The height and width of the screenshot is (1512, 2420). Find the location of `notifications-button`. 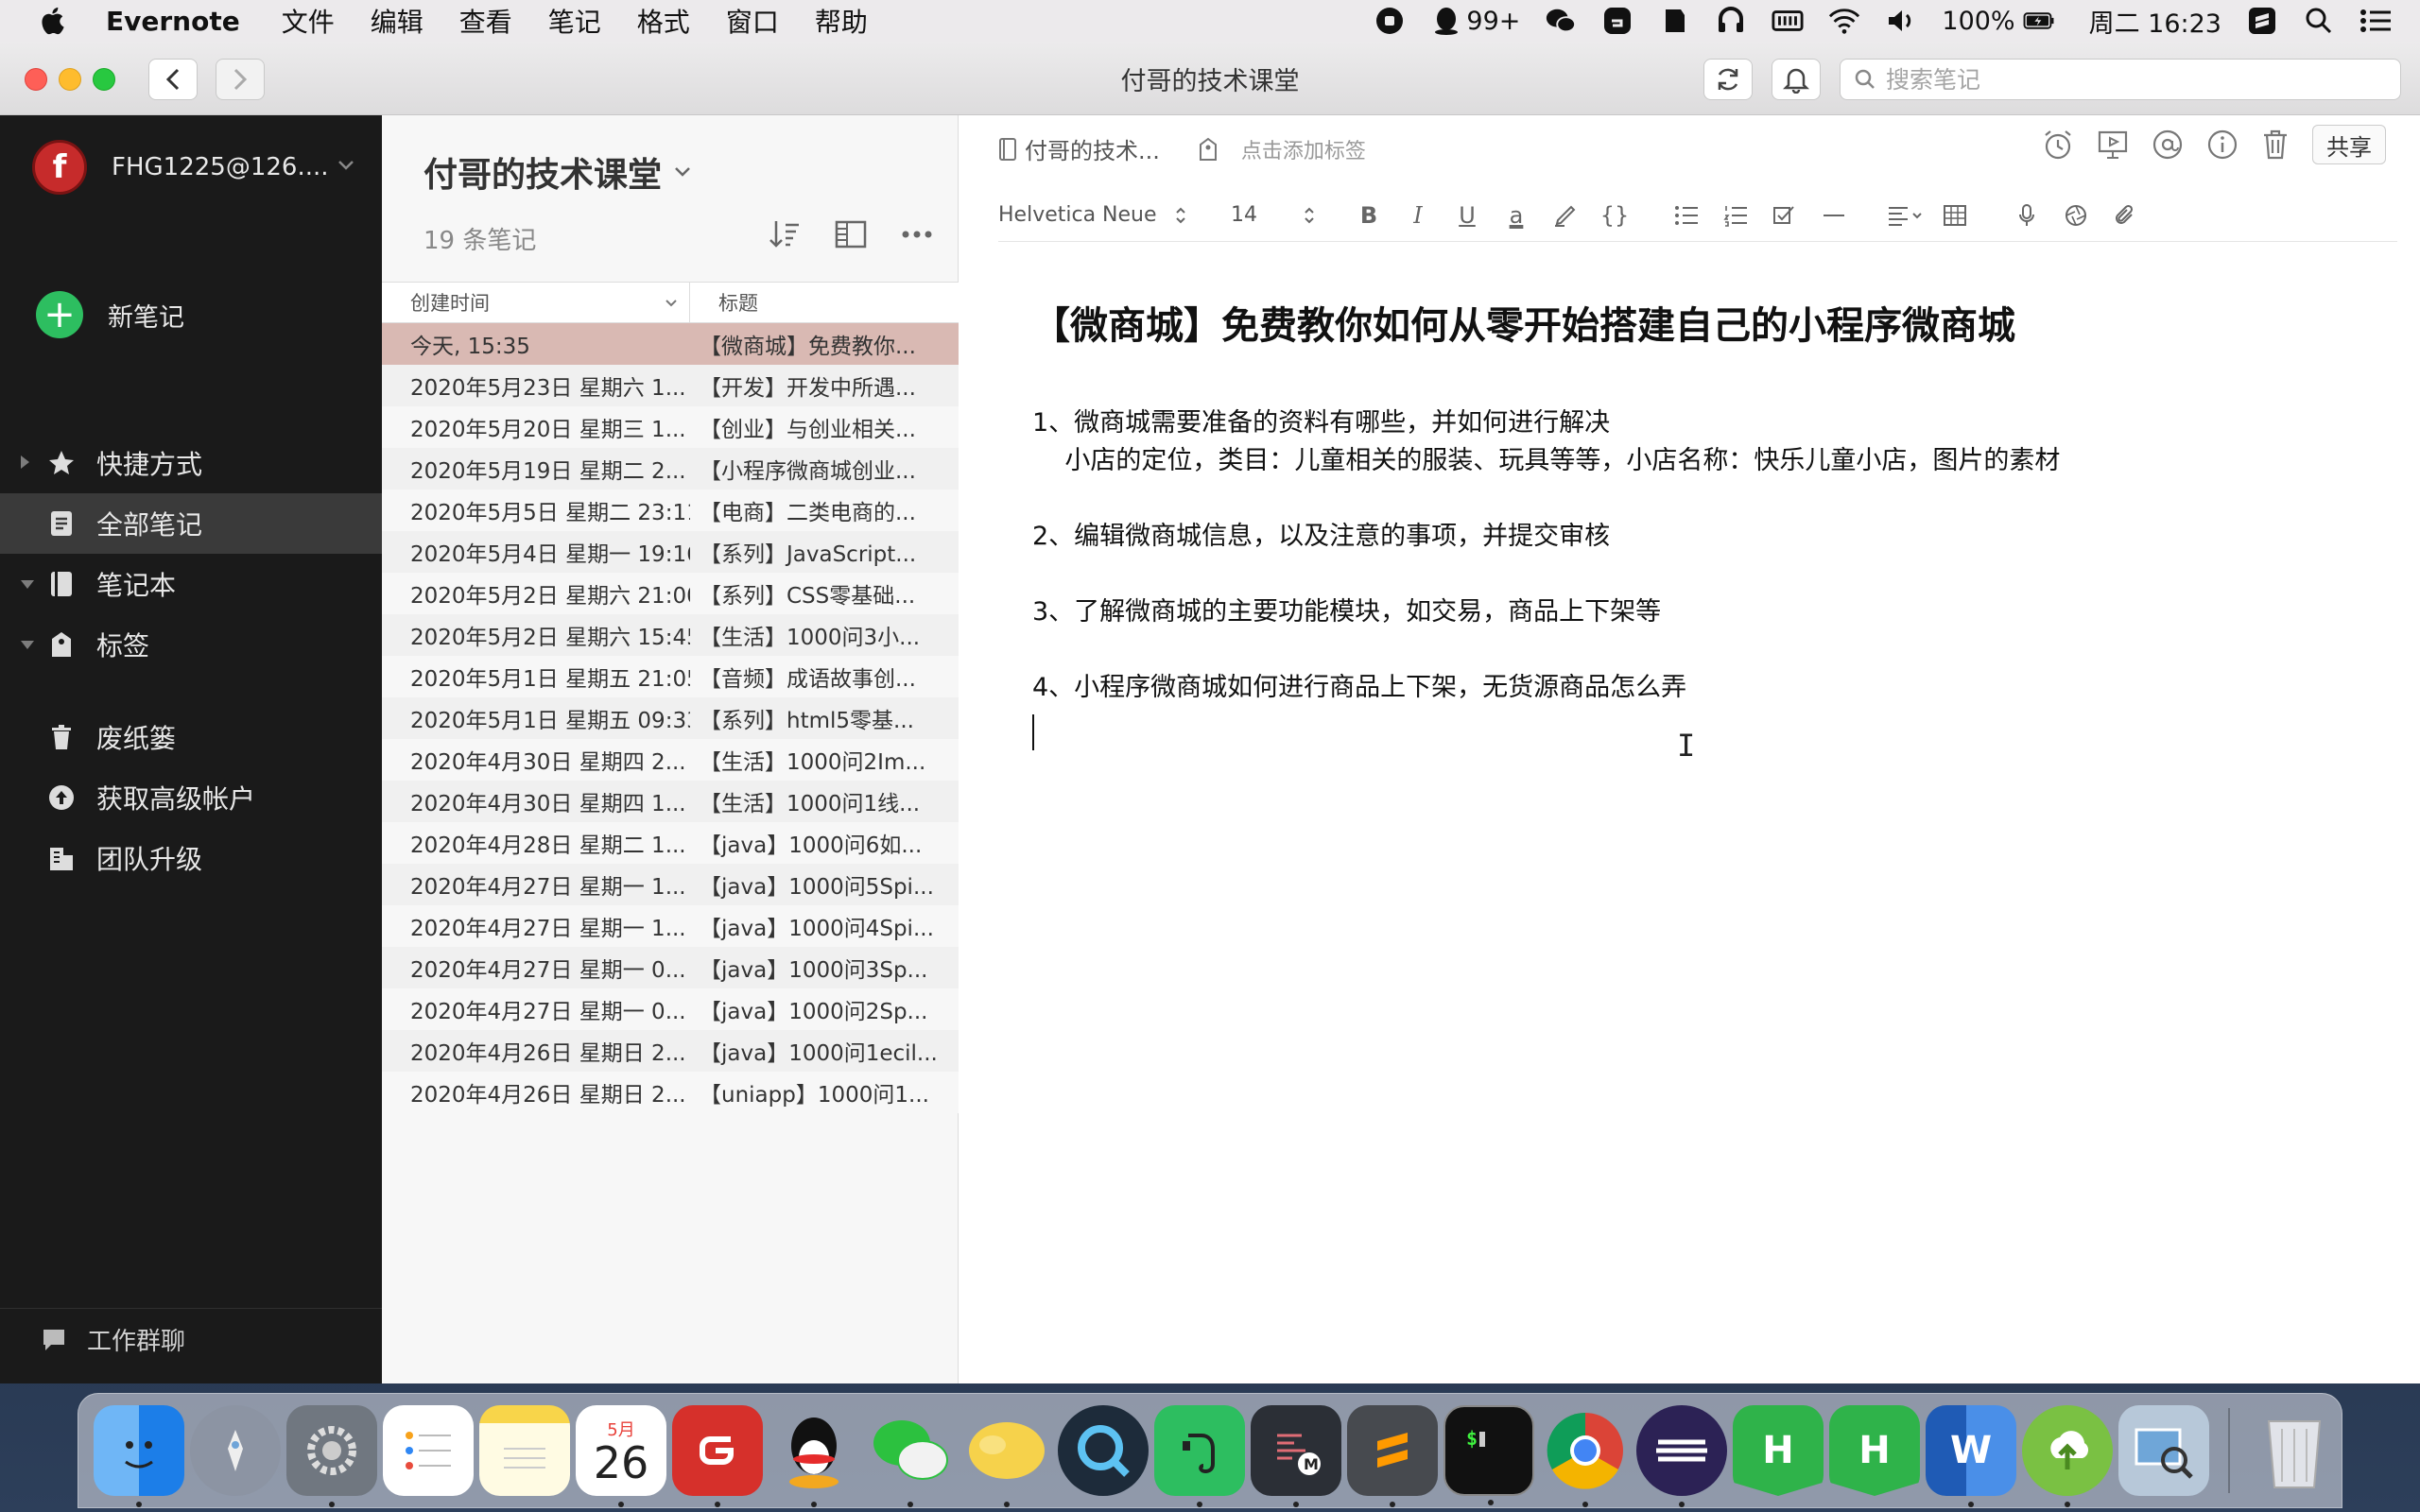

notifications-button is located at coordinates (1796, 79).